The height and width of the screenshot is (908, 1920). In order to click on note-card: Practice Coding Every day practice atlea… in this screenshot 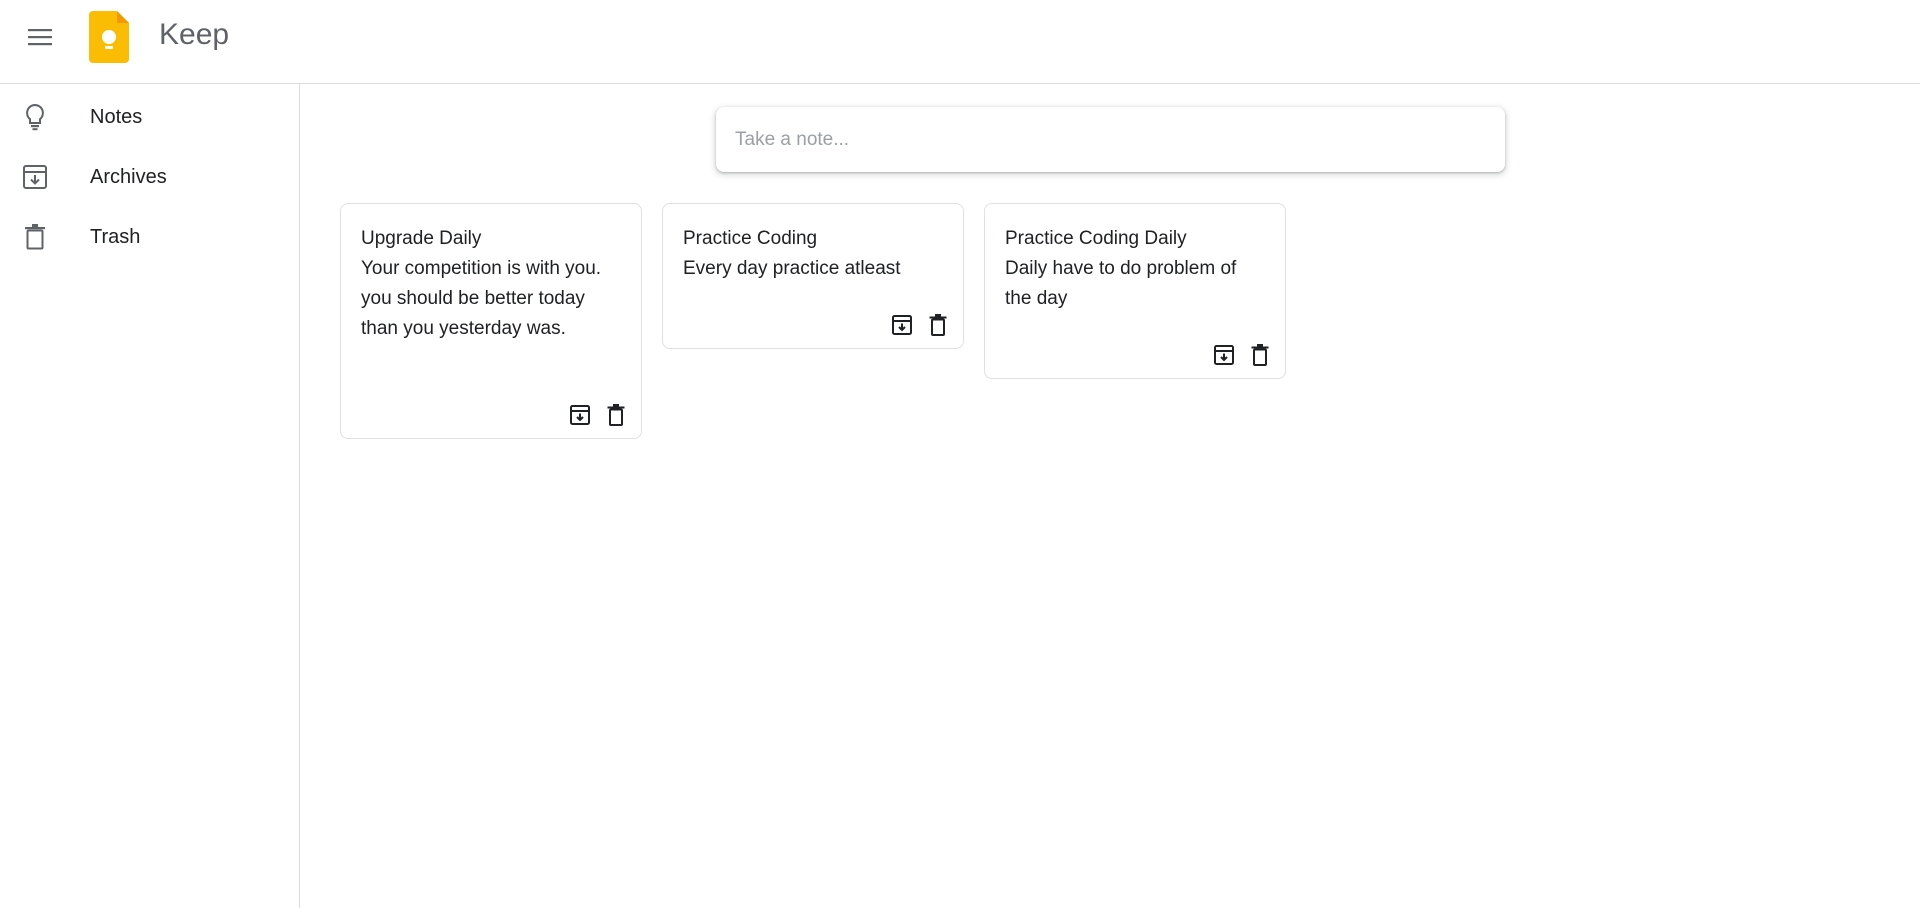, I will do `click(813, 276)`.